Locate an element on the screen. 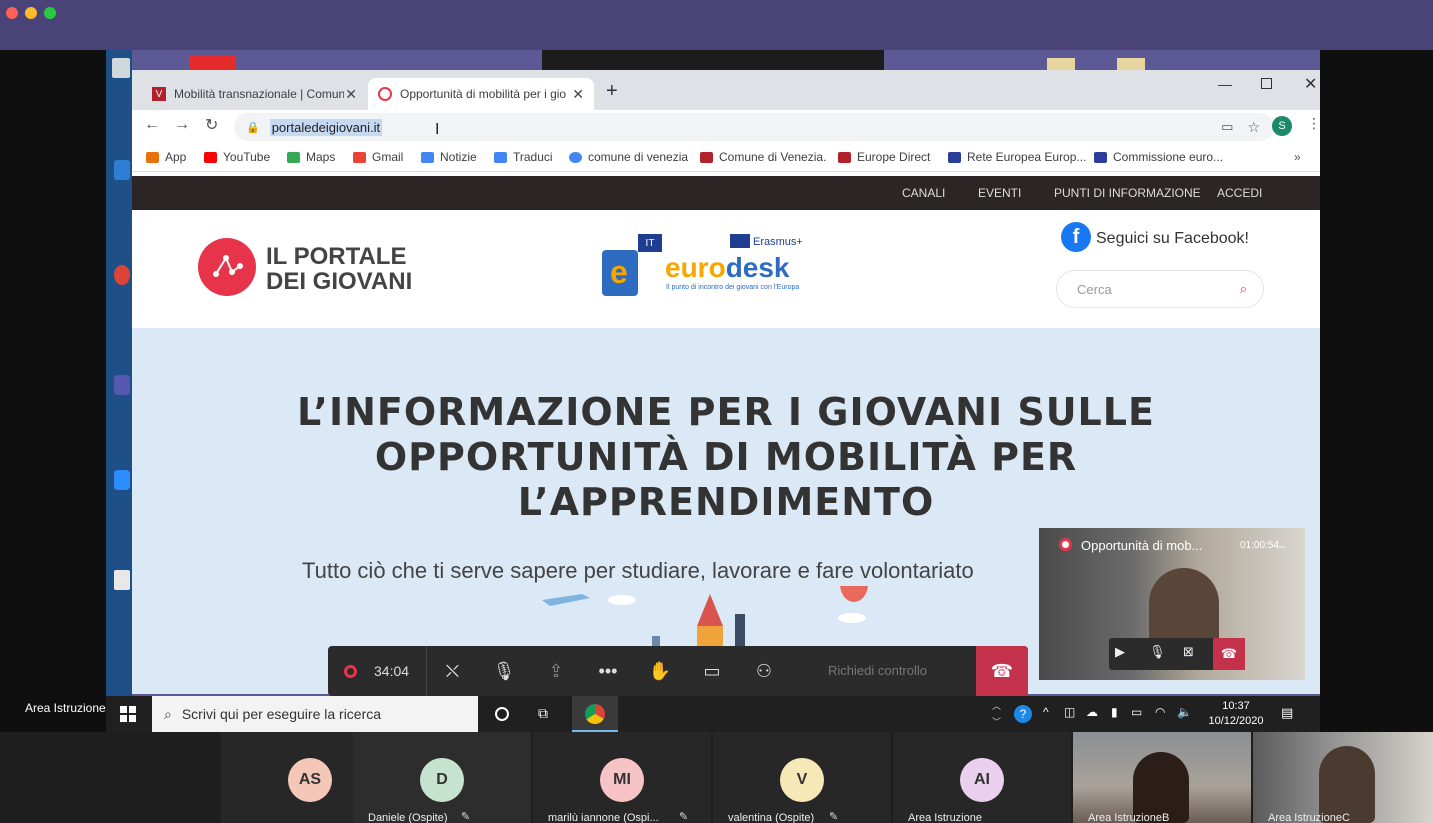 The height and width of the screenshot is (823, 1433). eurodesk-wordmark: eurodesk is located at coordinates (727, 268).